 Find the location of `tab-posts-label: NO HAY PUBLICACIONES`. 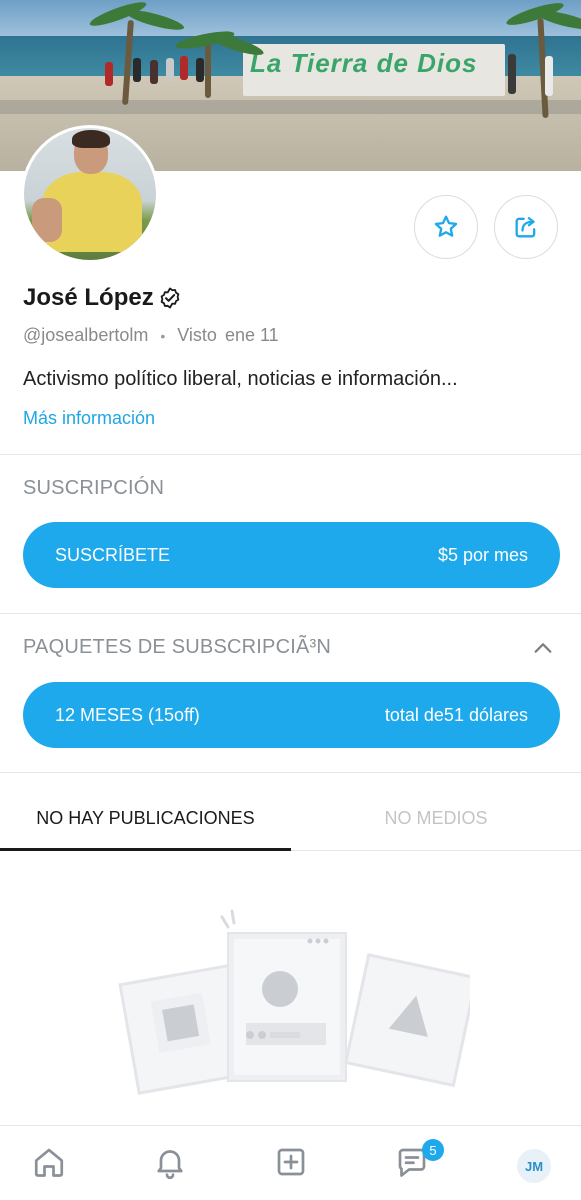

tab-posts-label: NO HAY PUBLICACIONES is located at coordinates (145, 817).